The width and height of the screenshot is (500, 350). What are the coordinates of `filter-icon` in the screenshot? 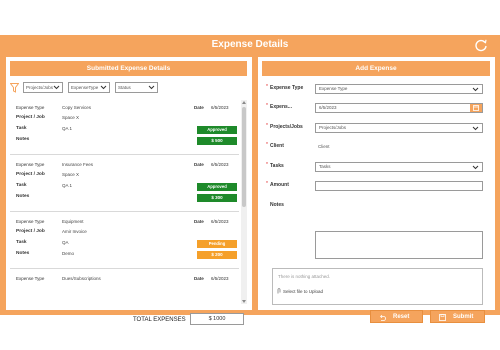 It's located at (14, 88).